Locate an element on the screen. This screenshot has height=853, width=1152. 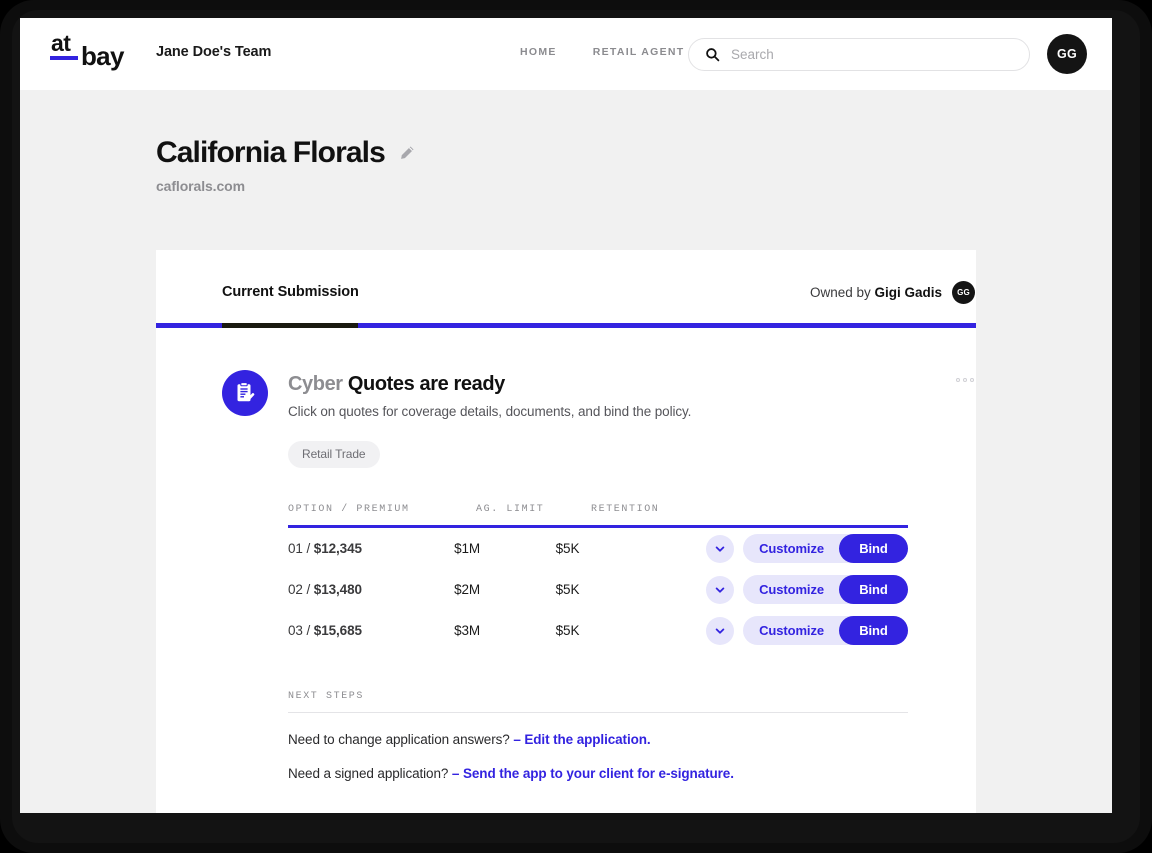
page-heading: California Florals caflorals.com is located at coordinates (286, 165).